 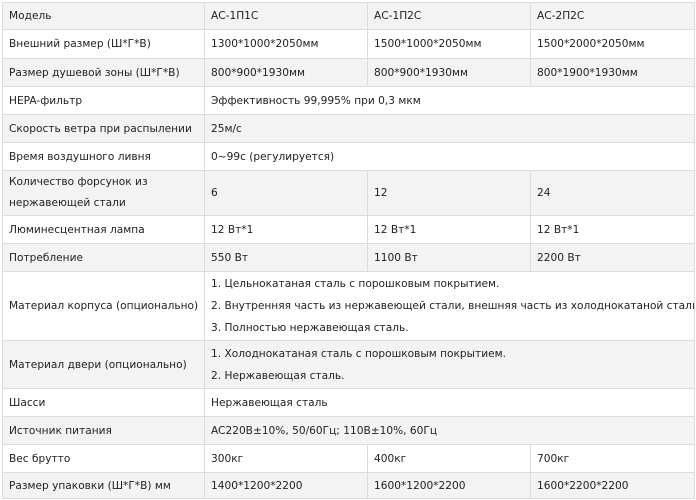 What do you see at coordinates (612, 458) in the screenshot?
I see `table-cell: 700кг` at bounding box center [612, 458].